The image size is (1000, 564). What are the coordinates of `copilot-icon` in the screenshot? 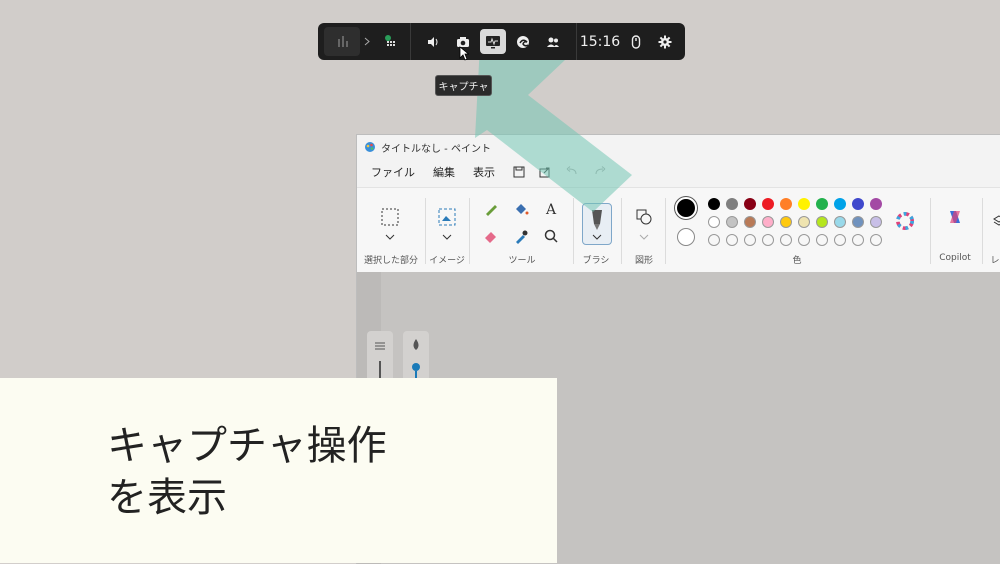 It's located at (955, 217).